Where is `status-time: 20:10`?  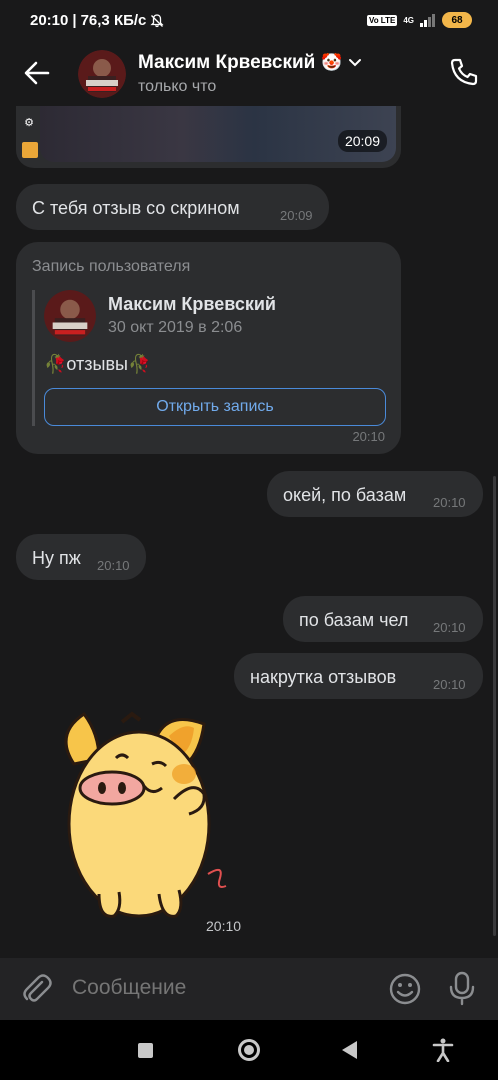
status-time: 20:10 is located at coordinates (49, 20).